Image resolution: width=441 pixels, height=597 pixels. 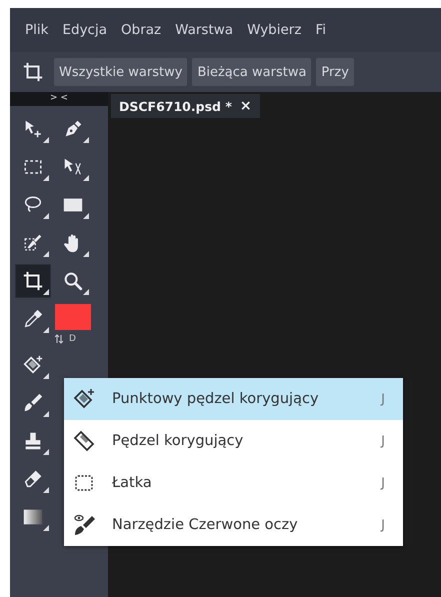 What do you see at coordinates (33, 479) in the screenshot?
I see `eraser-icon` at bounding box center [33, 479].